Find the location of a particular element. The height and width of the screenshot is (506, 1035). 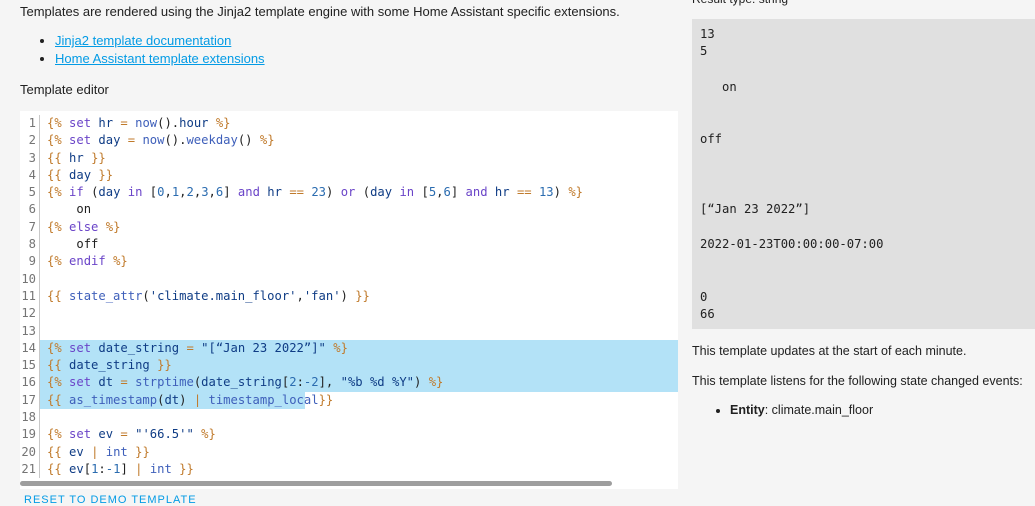

line-number: 12 is located at coordinates (28, 313).